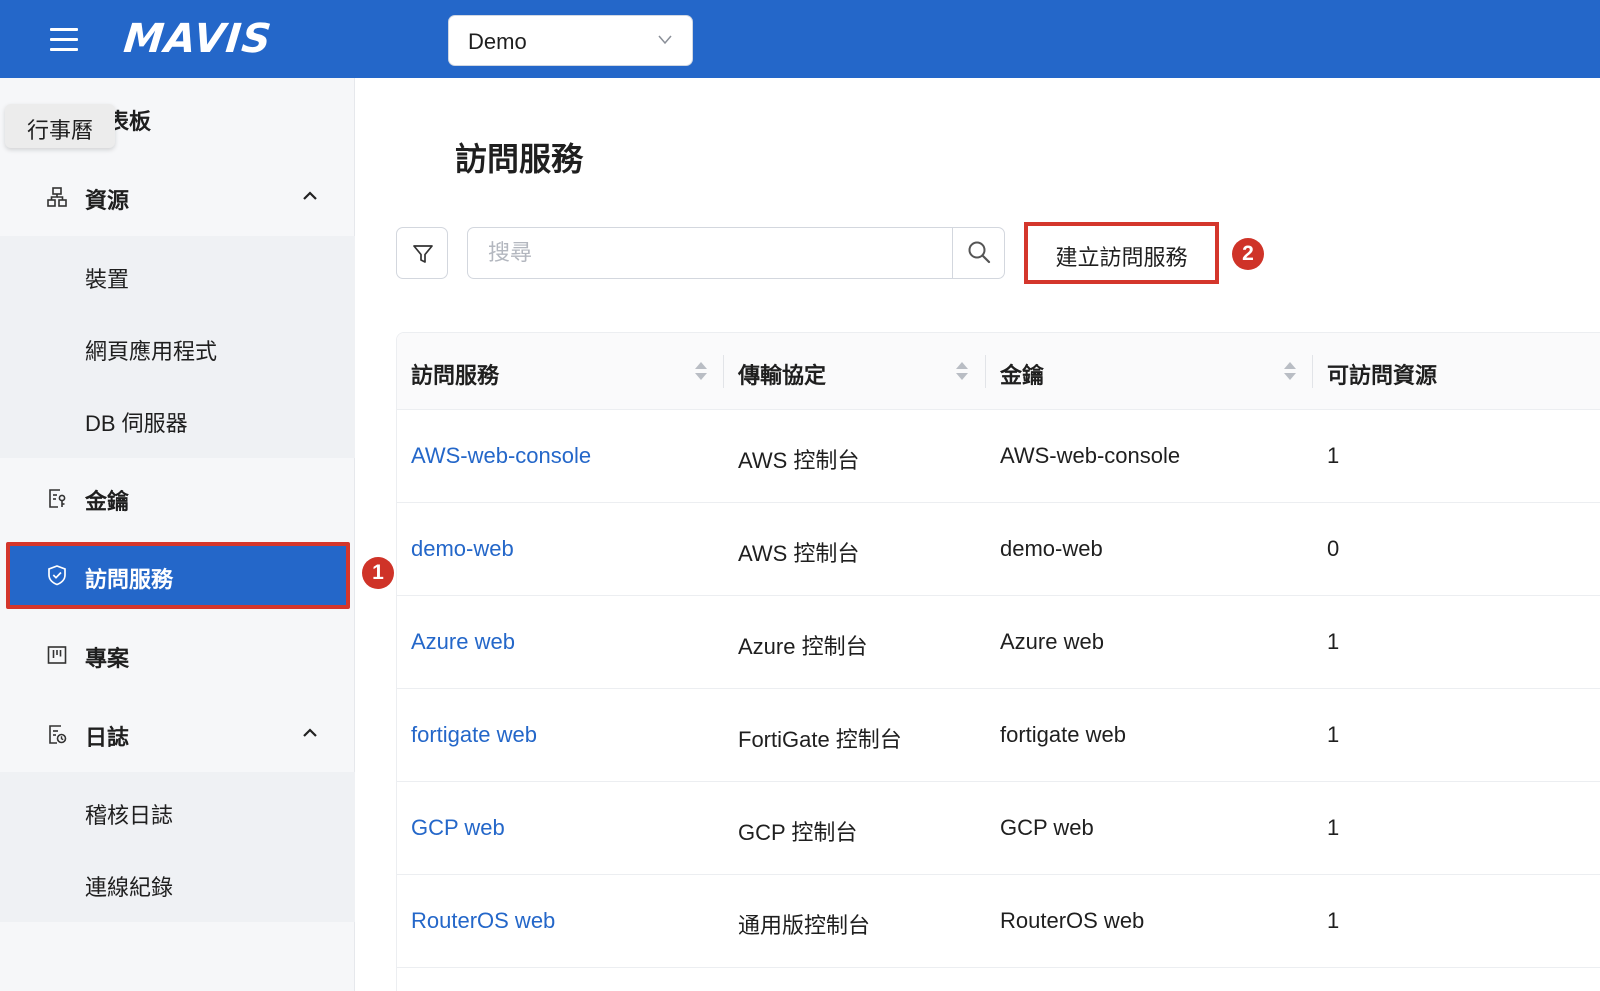 The width and height of the screenshot is (1600, 991). I want to click on sitemap-icon, so click(57, 197).